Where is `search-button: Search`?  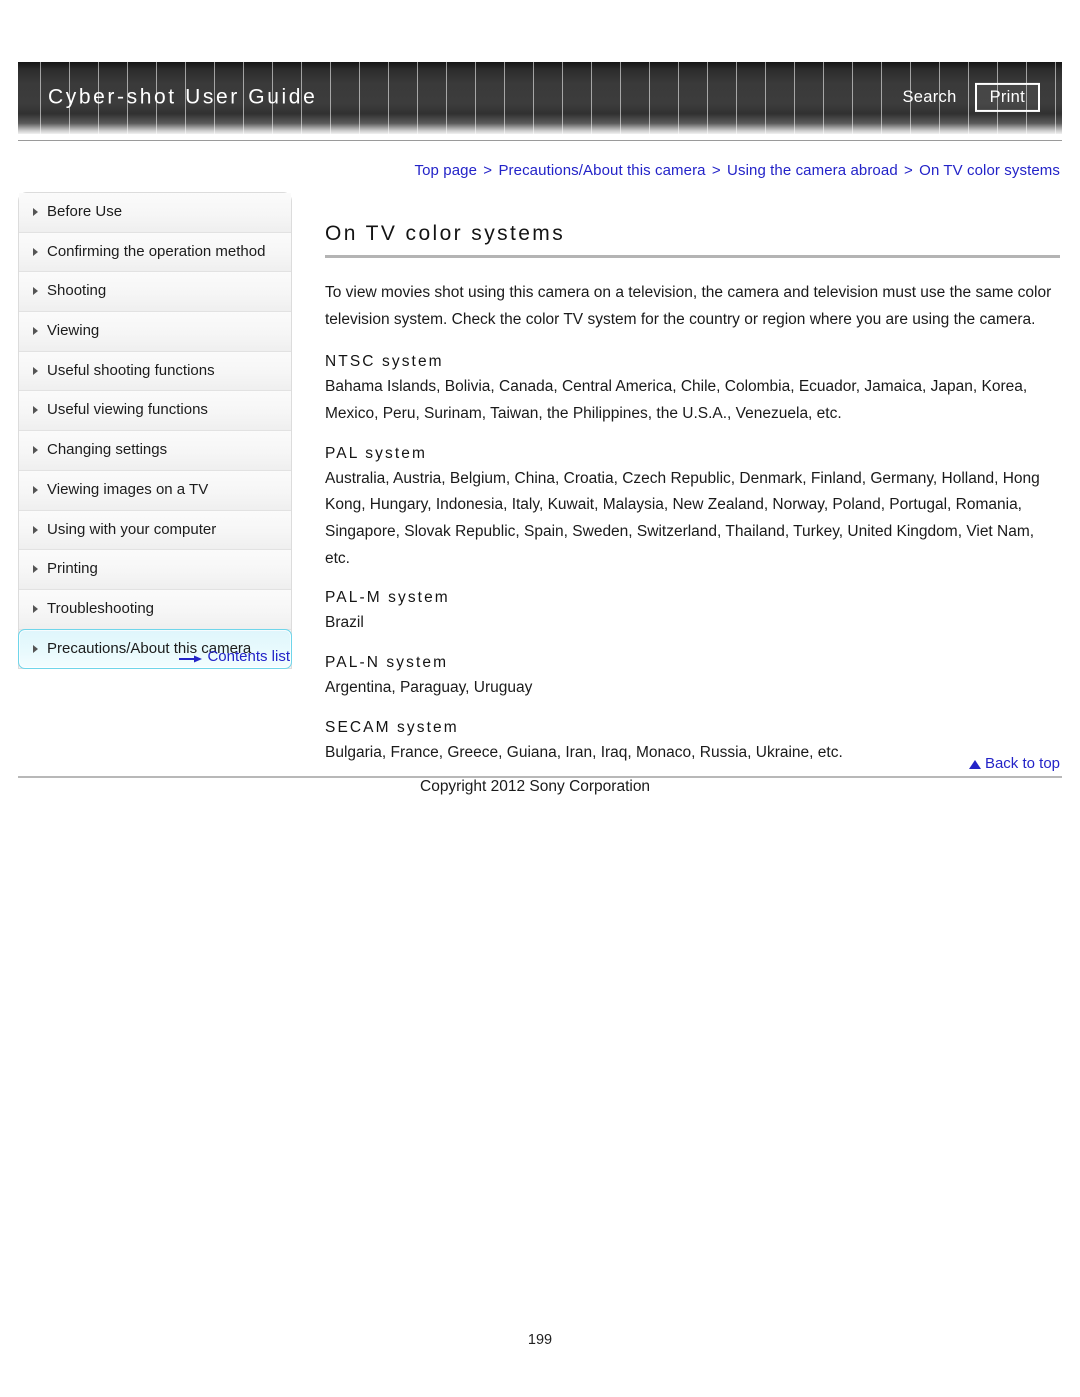 search-button: Search is located at coordinates (929, 97).